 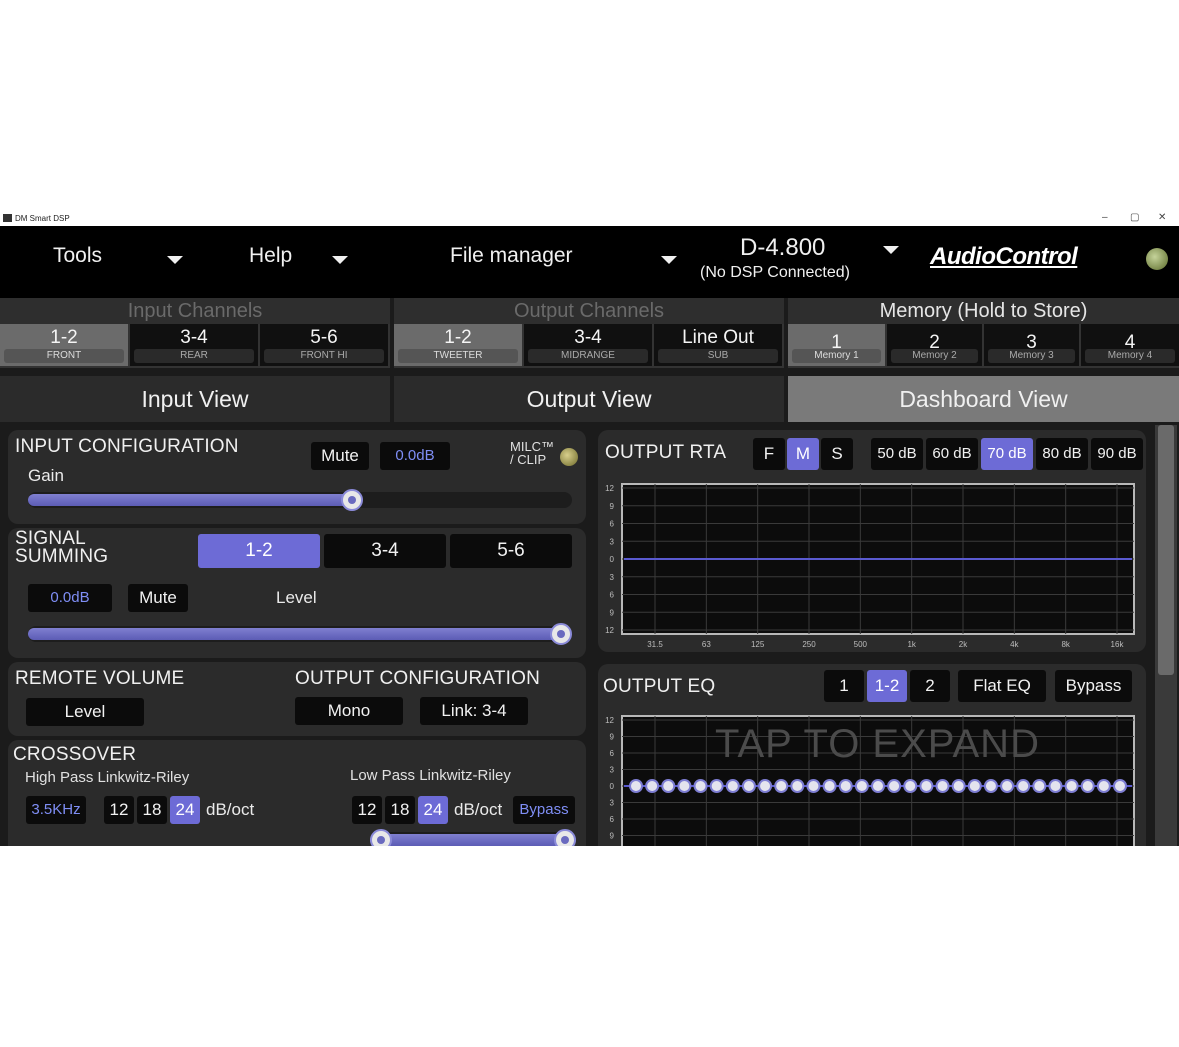 I want to click on memory-button-4: 4 Memory 4, so click(x=1130, y=345).